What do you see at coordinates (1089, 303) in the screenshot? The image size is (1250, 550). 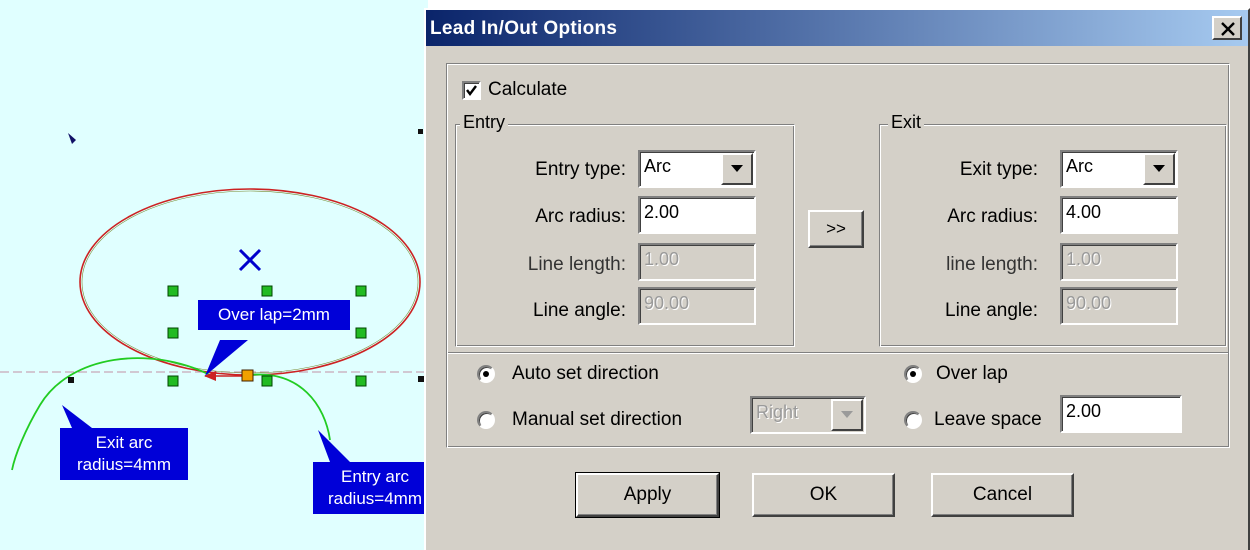 I see `exit-line-angle-value: 90.00` at bounding box center [1089, 303].